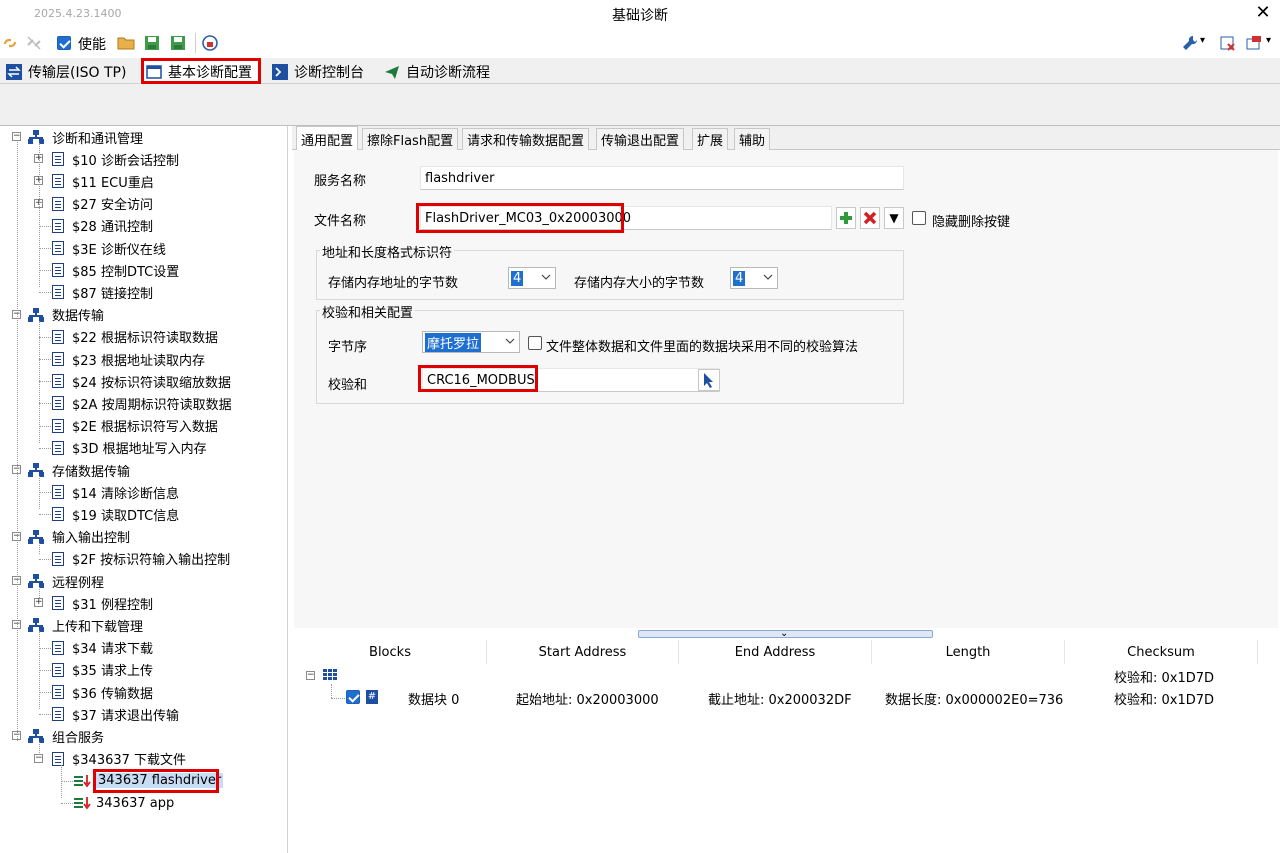  Describe the element at coordinates (10, 43) in the screenshot. I see `connect-icon` at that location.